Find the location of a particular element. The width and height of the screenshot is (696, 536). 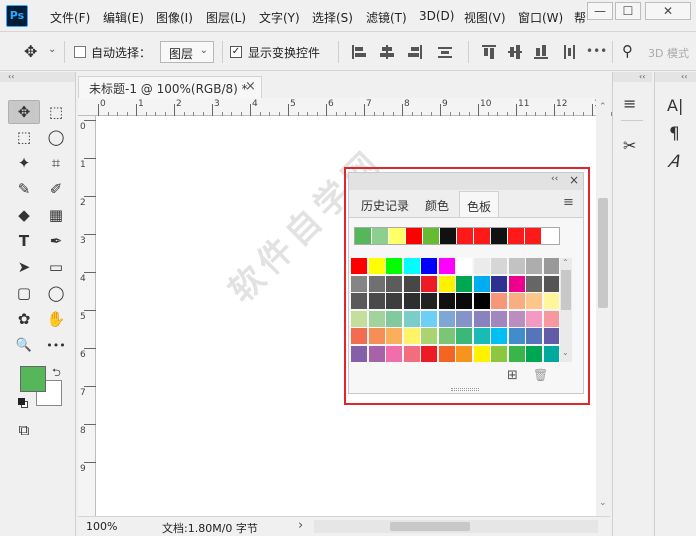

maximize-button: ☐ is located at coordinates (628, 11).